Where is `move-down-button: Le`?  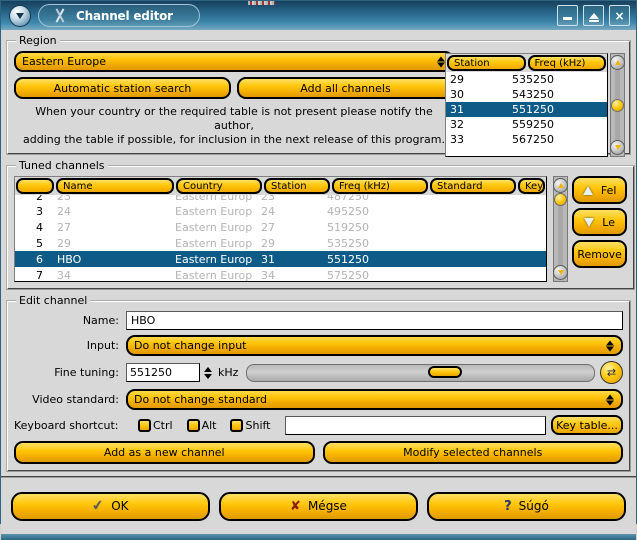
move-down-button: Le is located at coordinates (600, 222).